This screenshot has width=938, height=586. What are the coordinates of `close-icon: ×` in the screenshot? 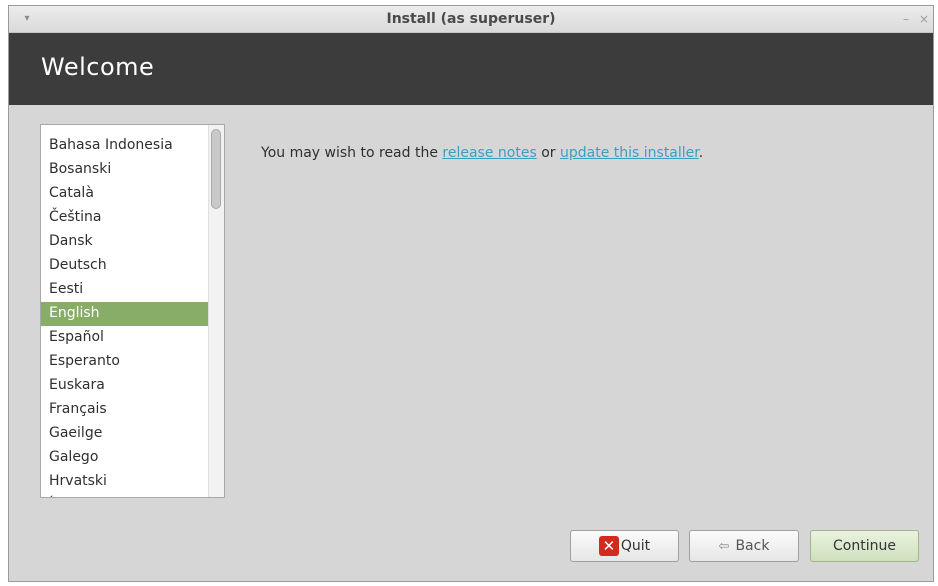 It's located at (924, 19).